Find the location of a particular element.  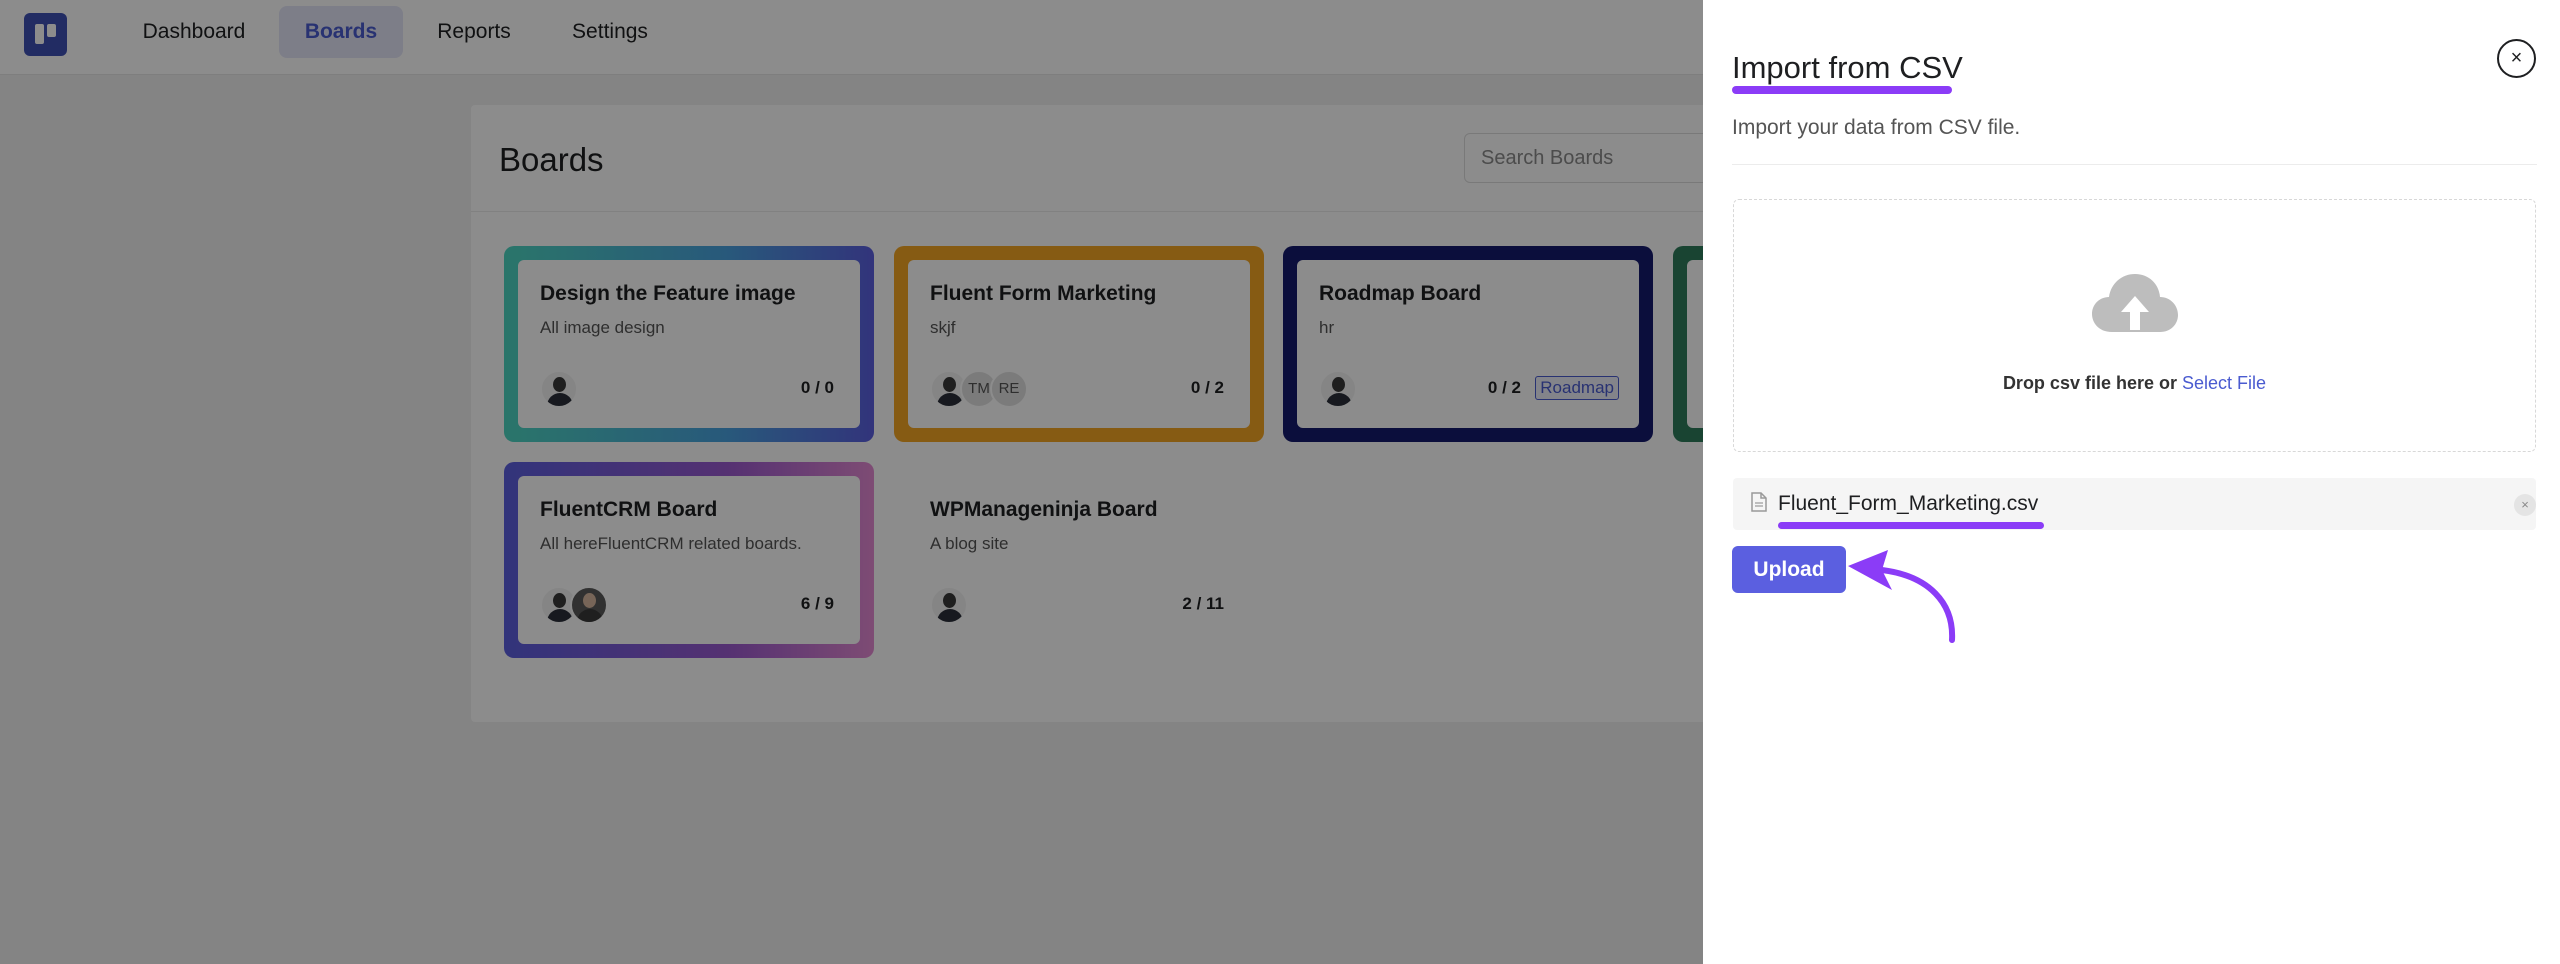

dropzone-instructions: Drop csv file here or Select File is located at coordinates (2134, 383).